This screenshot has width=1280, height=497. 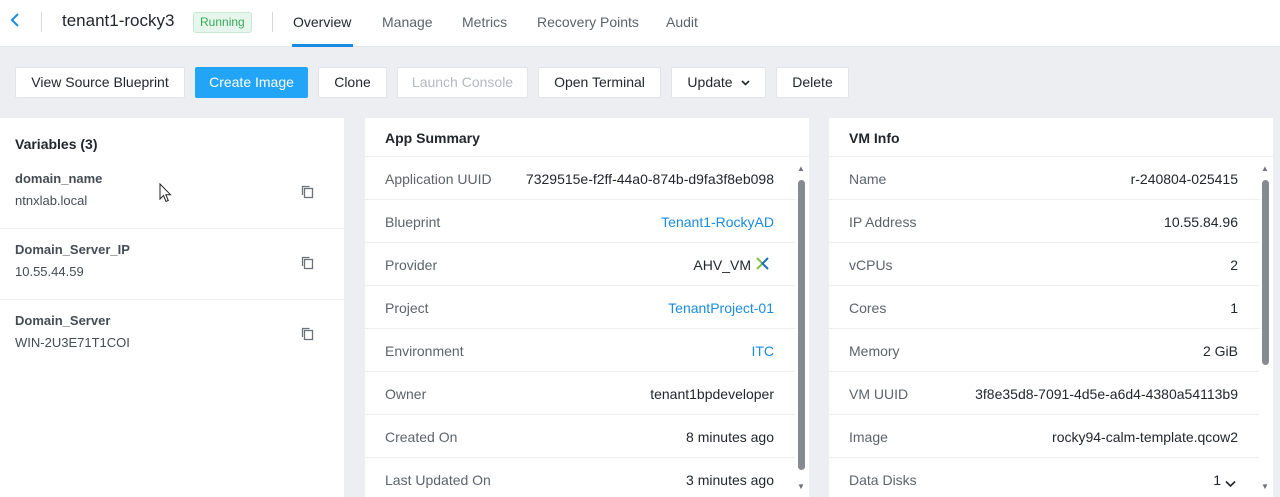 What do you see at coordinates (874, 138) in the screenshot?
I see `vm-info-title: VM Info` at bounding box center [874, 138].